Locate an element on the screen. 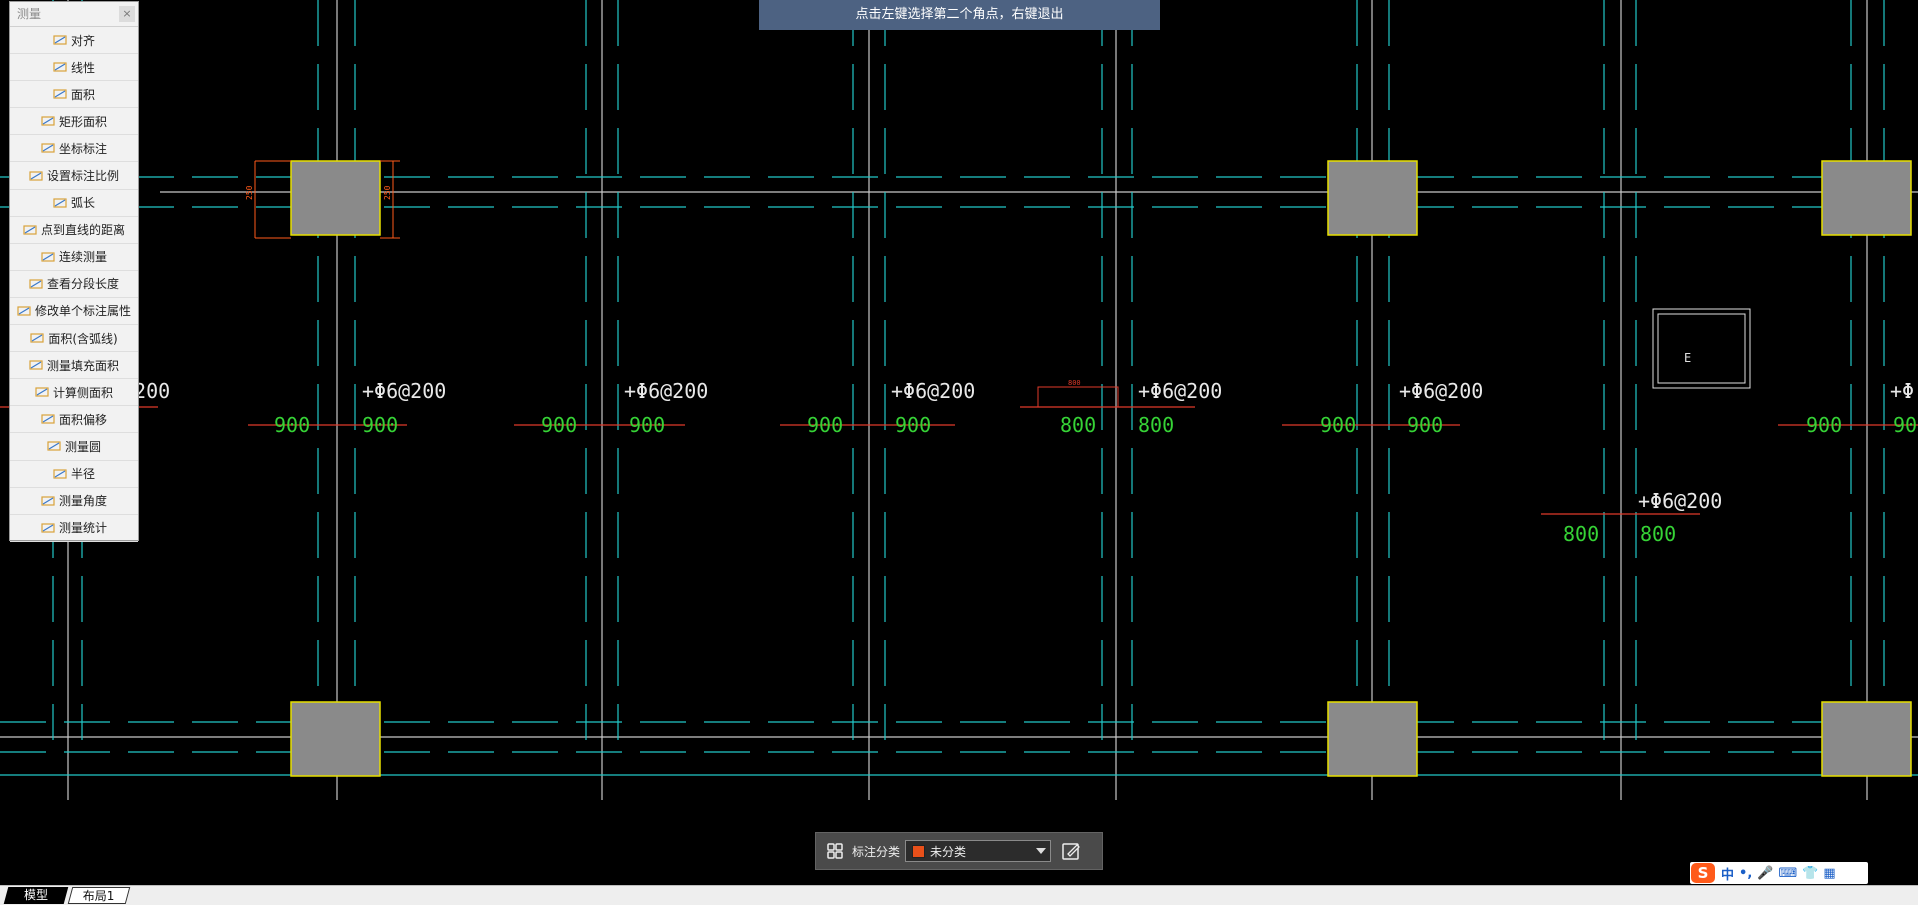  tool-radius: 半径 is located at coordinates (74, 474).